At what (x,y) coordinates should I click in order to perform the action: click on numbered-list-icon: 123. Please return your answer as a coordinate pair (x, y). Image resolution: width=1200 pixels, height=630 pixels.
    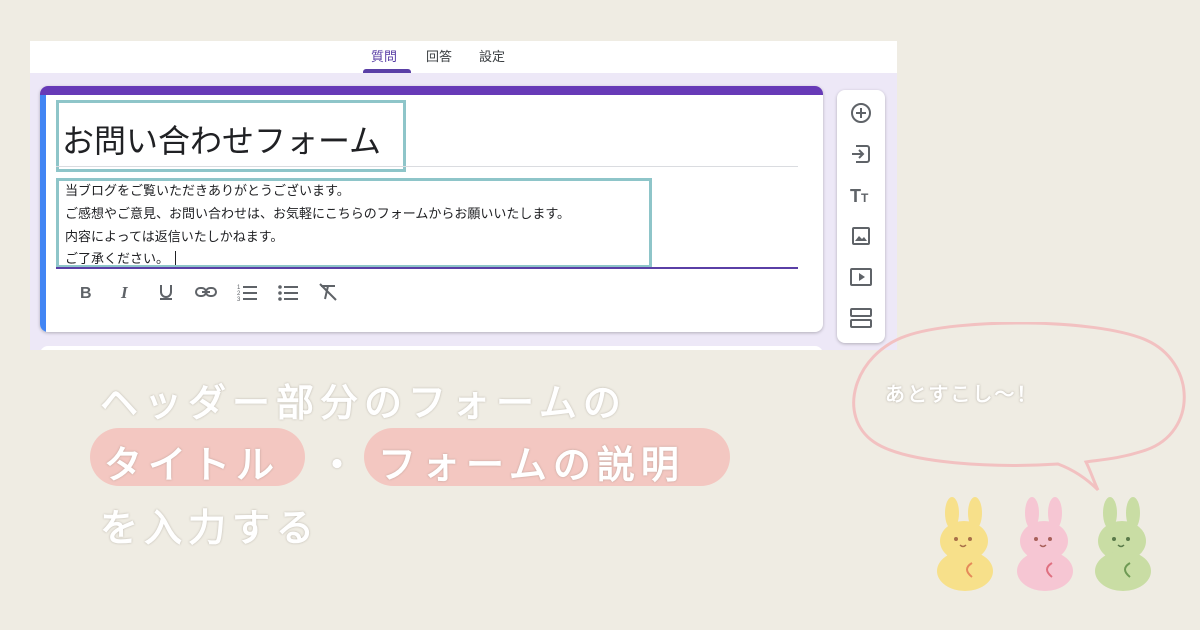
    Looking at the image, I should click on (247, 292).